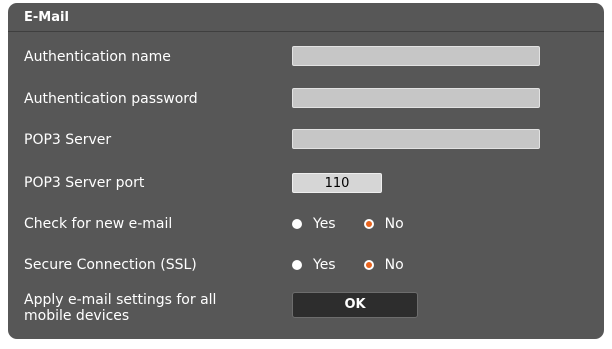 The width and height of the screenshot is (612, 349). What do you see at coordinates (324, 265) in the screenshot?
I see `secure-connection-yes-label: Yes` at bounding box center [324, 265].